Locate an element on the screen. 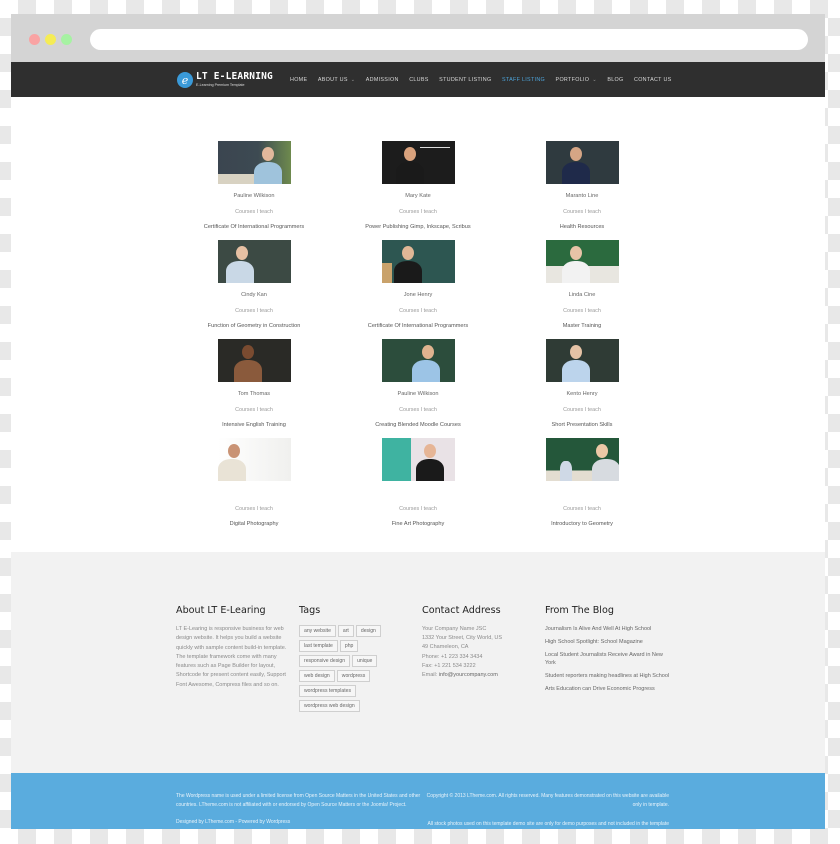 The height and width of the screenshot is (844, 840). tag-link: wordpress is located at coordinates (353, 676).